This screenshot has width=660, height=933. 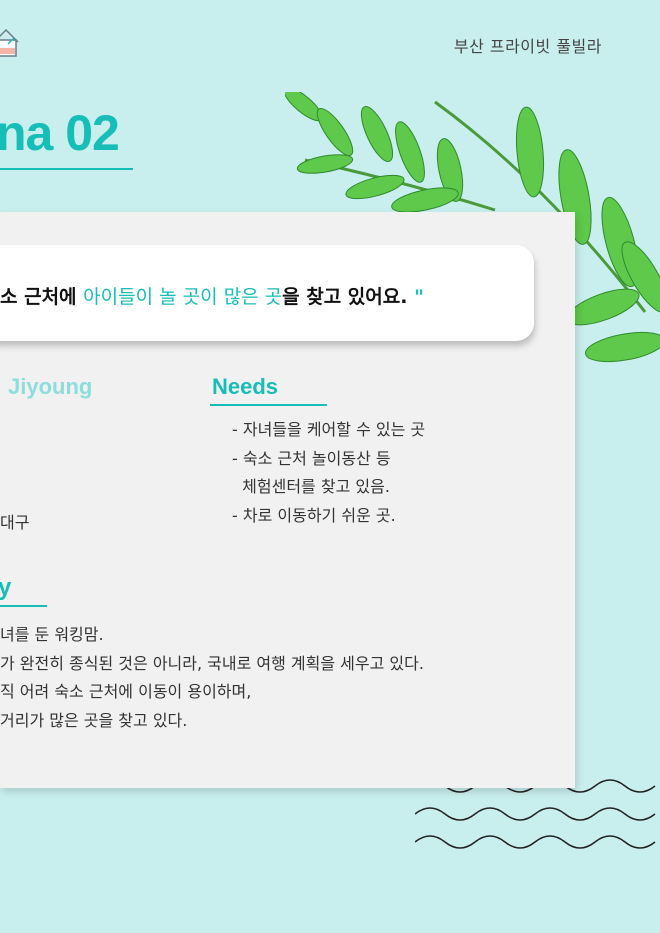 What do you see at coordinates (183, 297) in the screenshot?
I see `quote-highlight: 아이들이 놀 곳이 많은 곳` at bounding box center [183, 297].